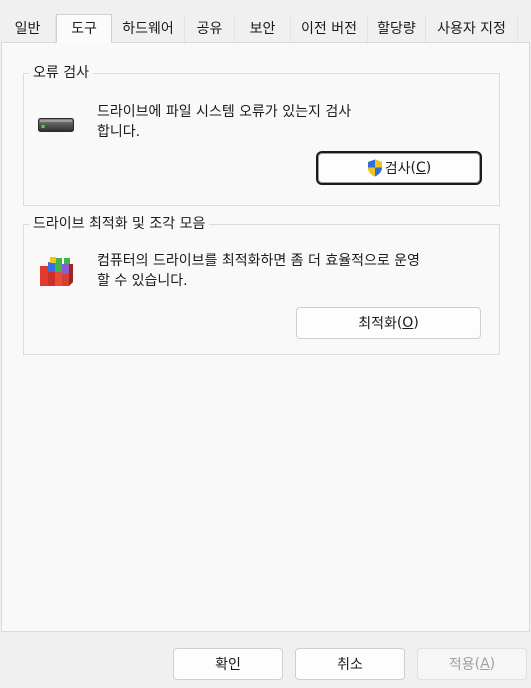 The image size is (531, 688). What do you see at coordinates (119, 132) in the screenshot?
I see `error-check-desc-line2: 합니다.` at bounding box center [119, 132].